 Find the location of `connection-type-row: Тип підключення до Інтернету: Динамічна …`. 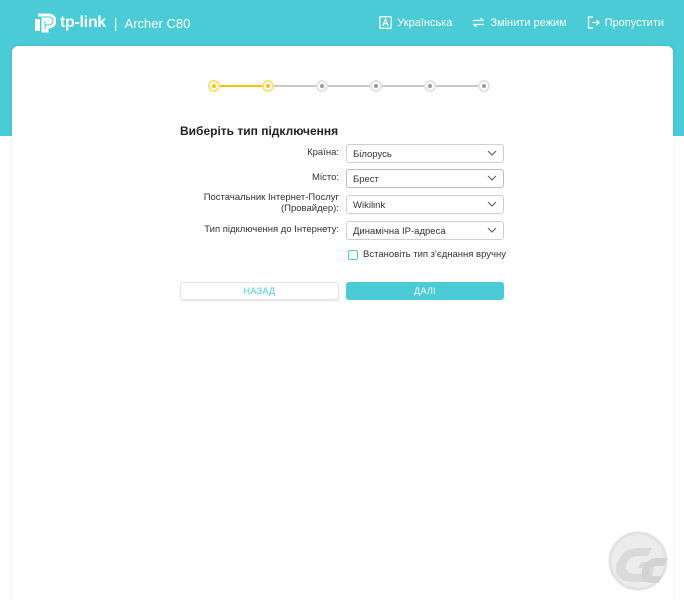

connection-type-row: Тип підключення до Інтернету: Динамічна … is located at coordinates (342, 230).